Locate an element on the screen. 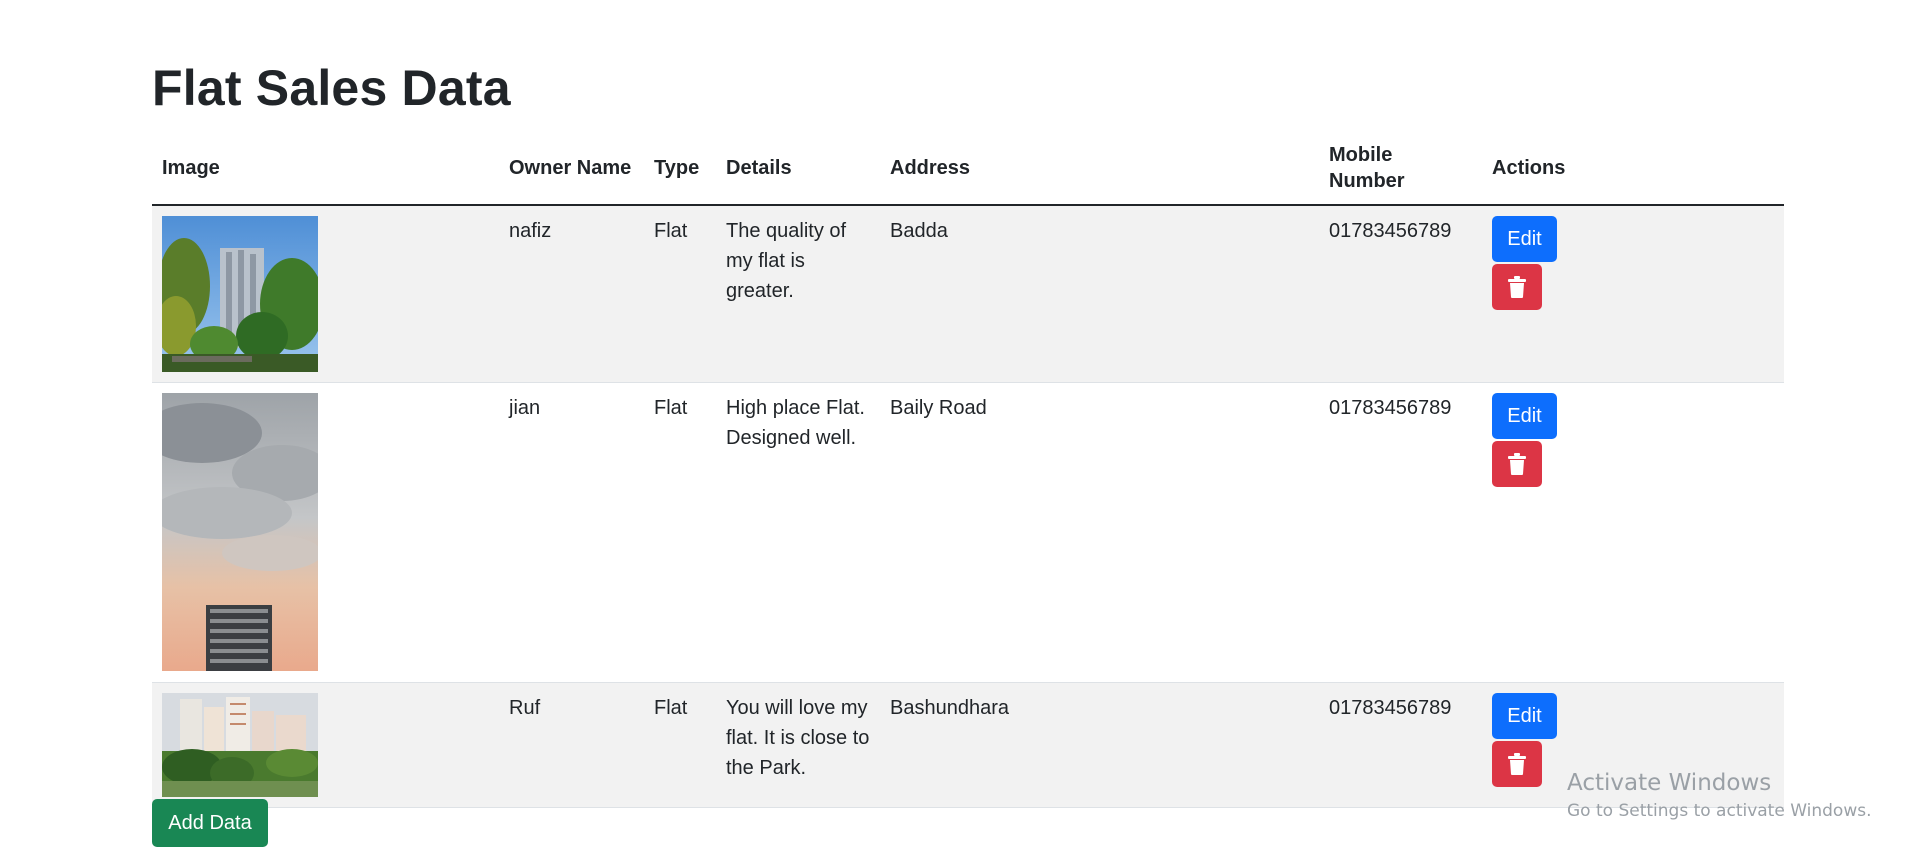  cloudy-sky-highrise-photo is located at coordinates (240, 532).